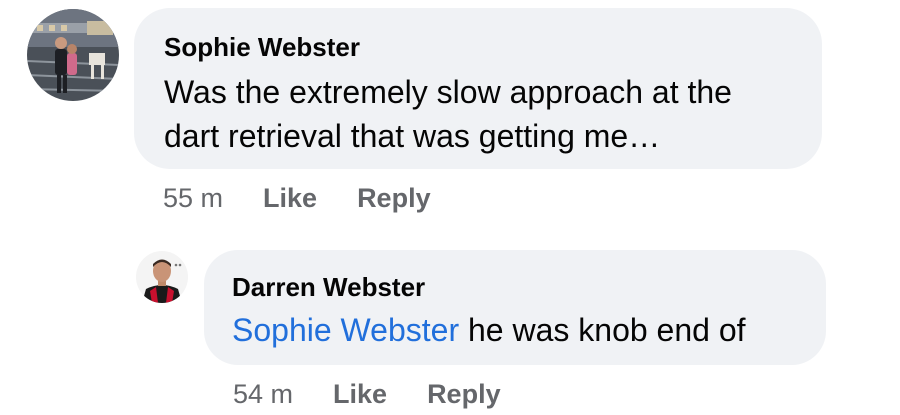 The width and height of the screenshot is (900, 415). I want to click on reply-reply-button: Reply, so click(464, 394).